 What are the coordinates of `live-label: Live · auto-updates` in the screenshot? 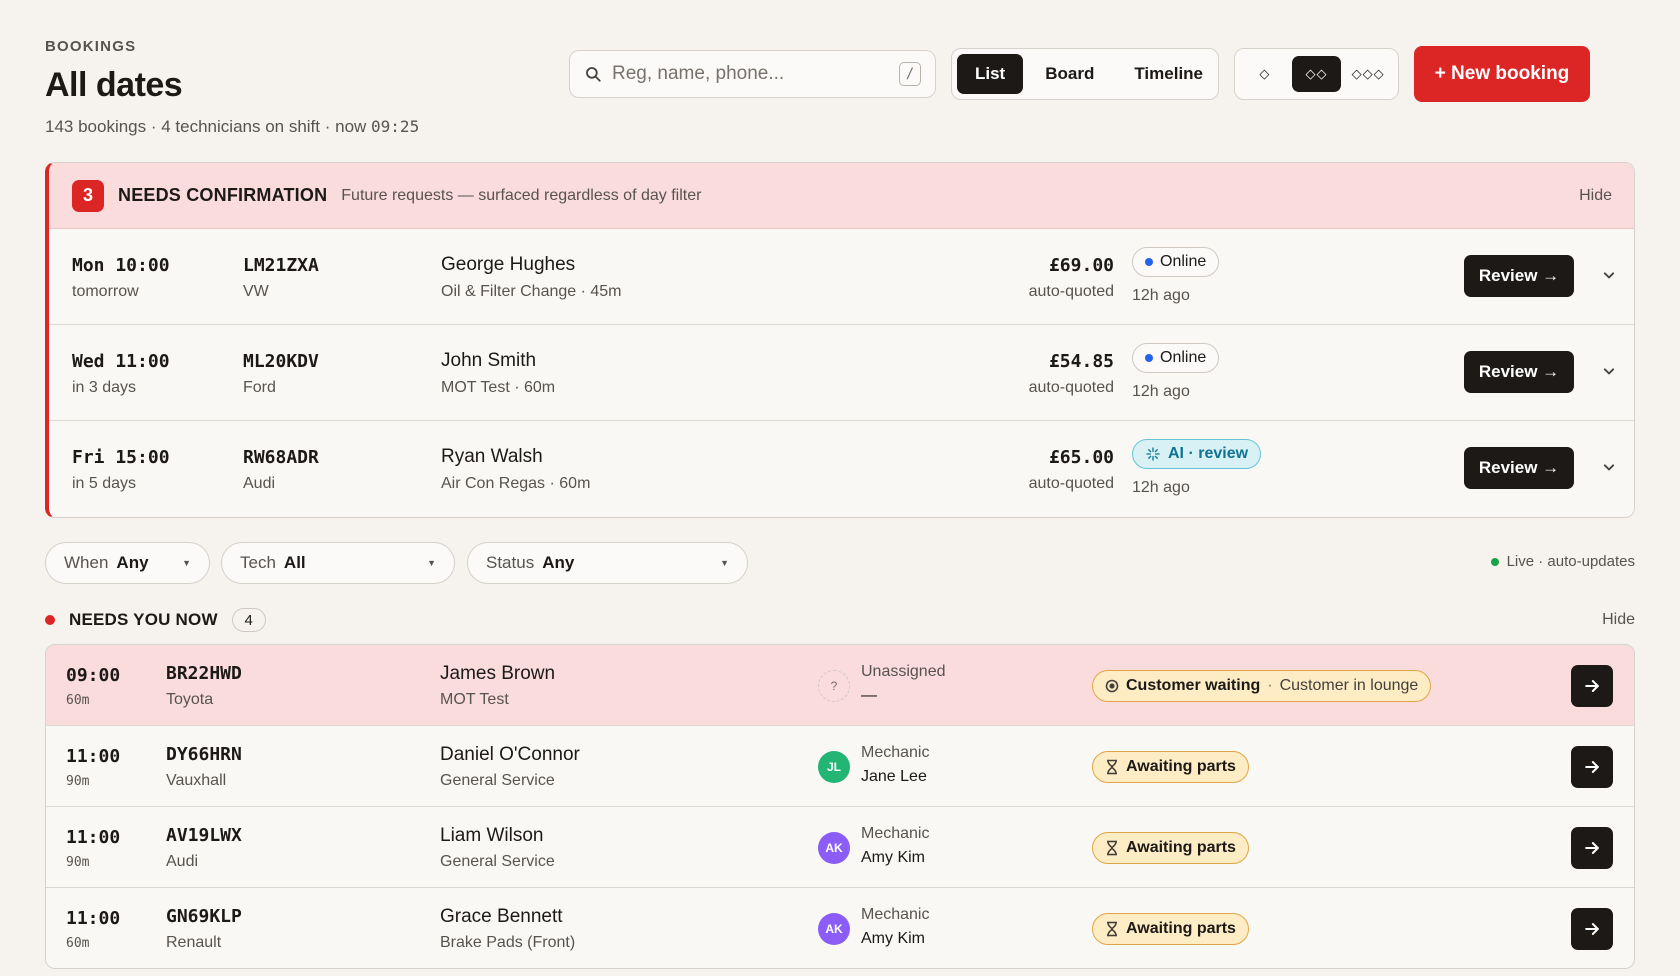 It's located at (1570, 561).